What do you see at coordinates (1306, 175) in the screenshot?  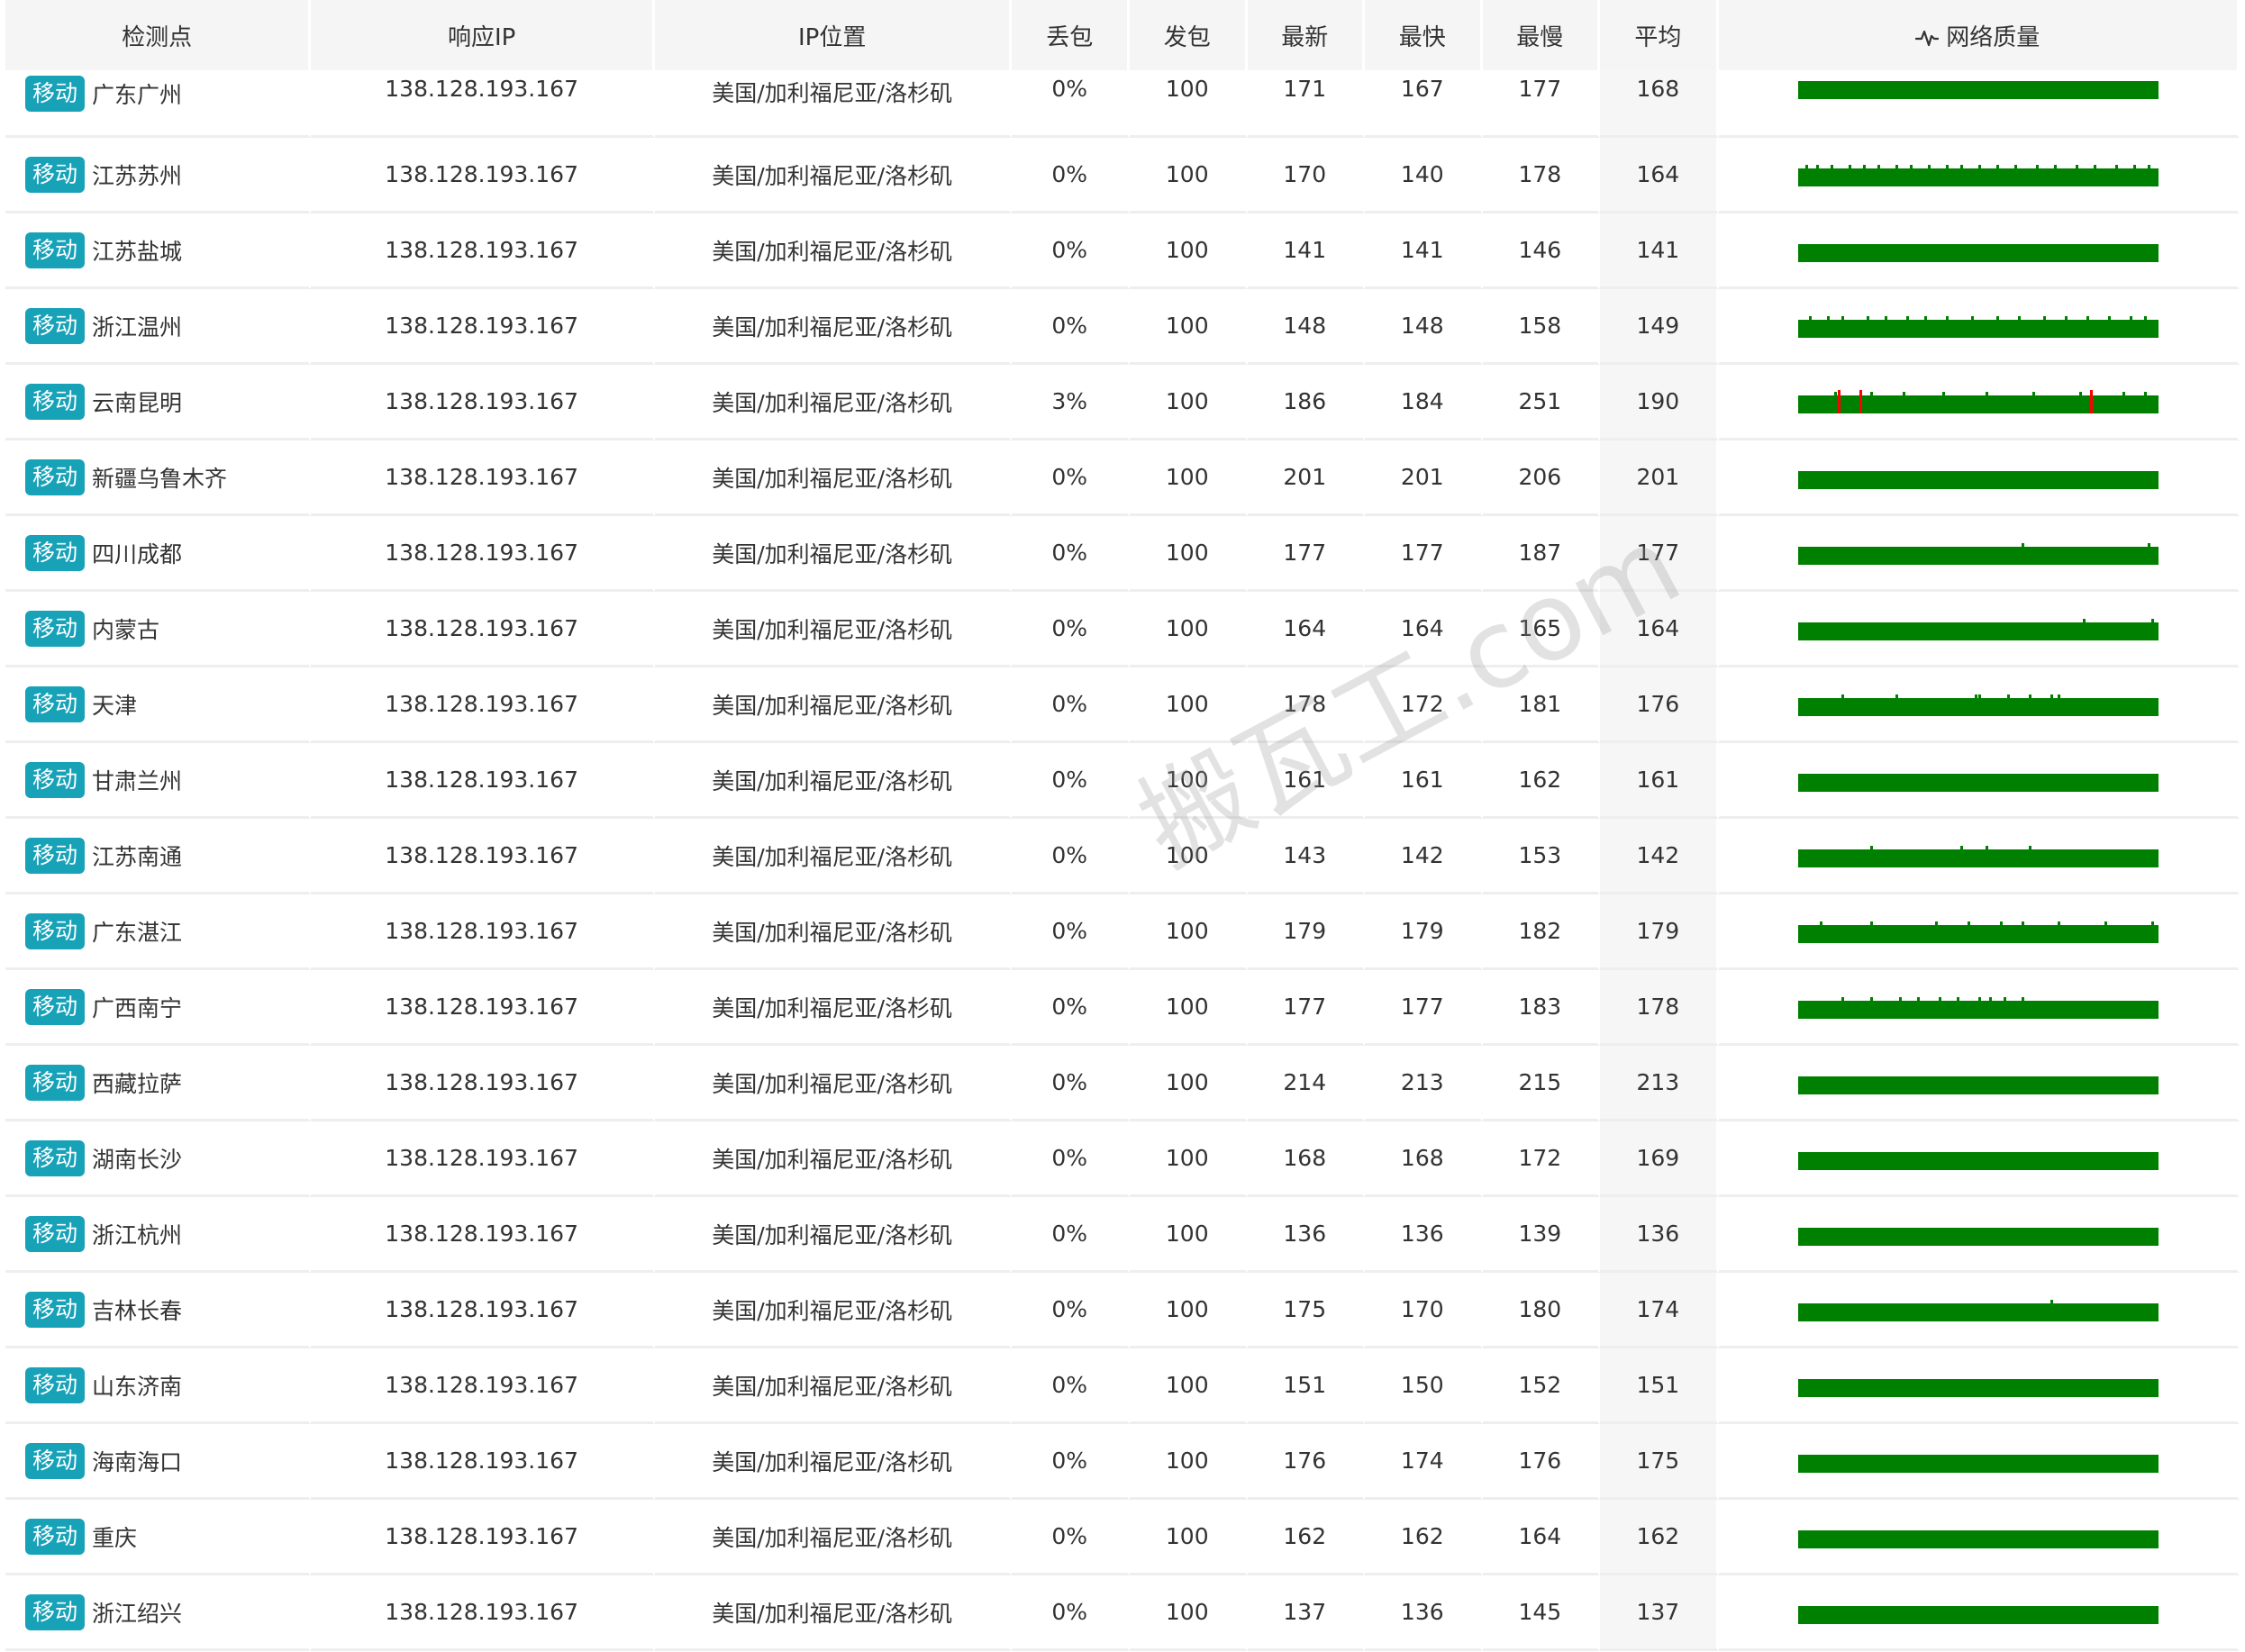 I see `latency-latest: 170` at bounding box center [1306, 175].